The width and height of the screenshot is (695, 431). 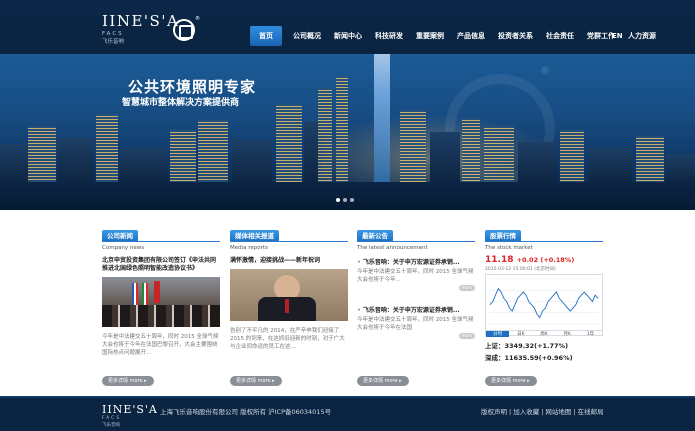 I want to click on nav-item-hr: 人力资源, so click(x=642, y=36).